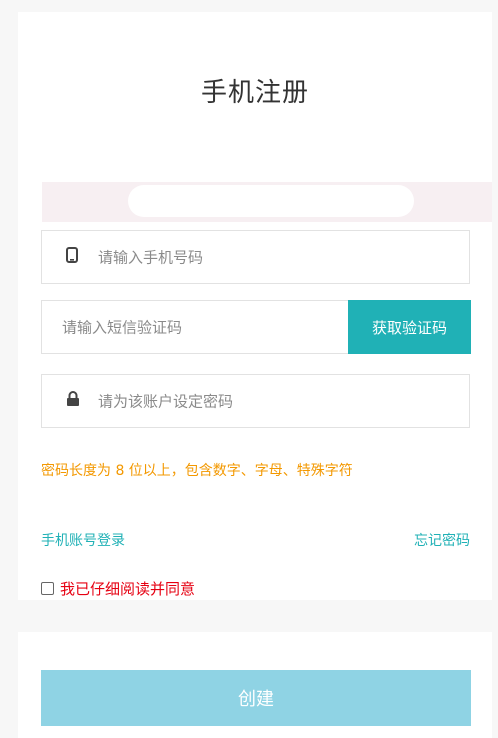 Image resolution: width=498 pixels, height=738 pixels. I want to click on phone-icon, so click(72, 257).